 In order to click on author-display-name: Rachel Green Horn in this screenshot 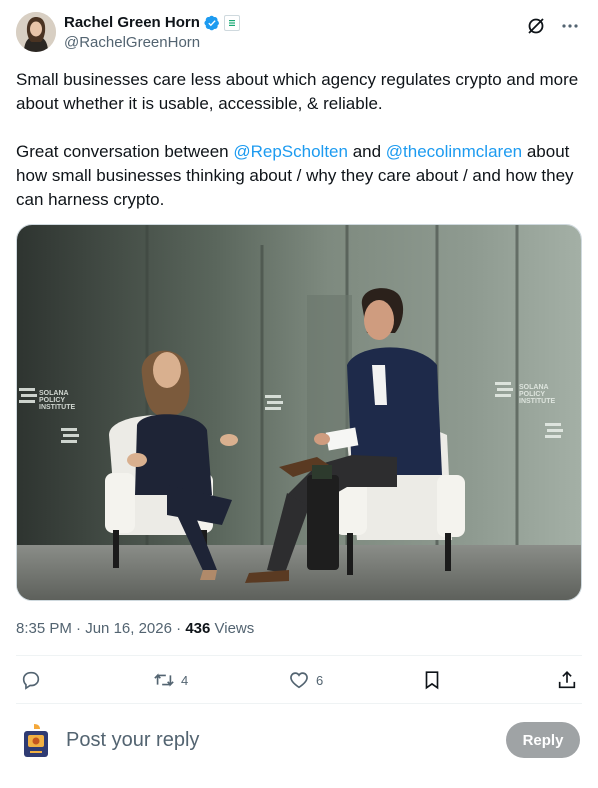, I will do `click(132, 23)`.